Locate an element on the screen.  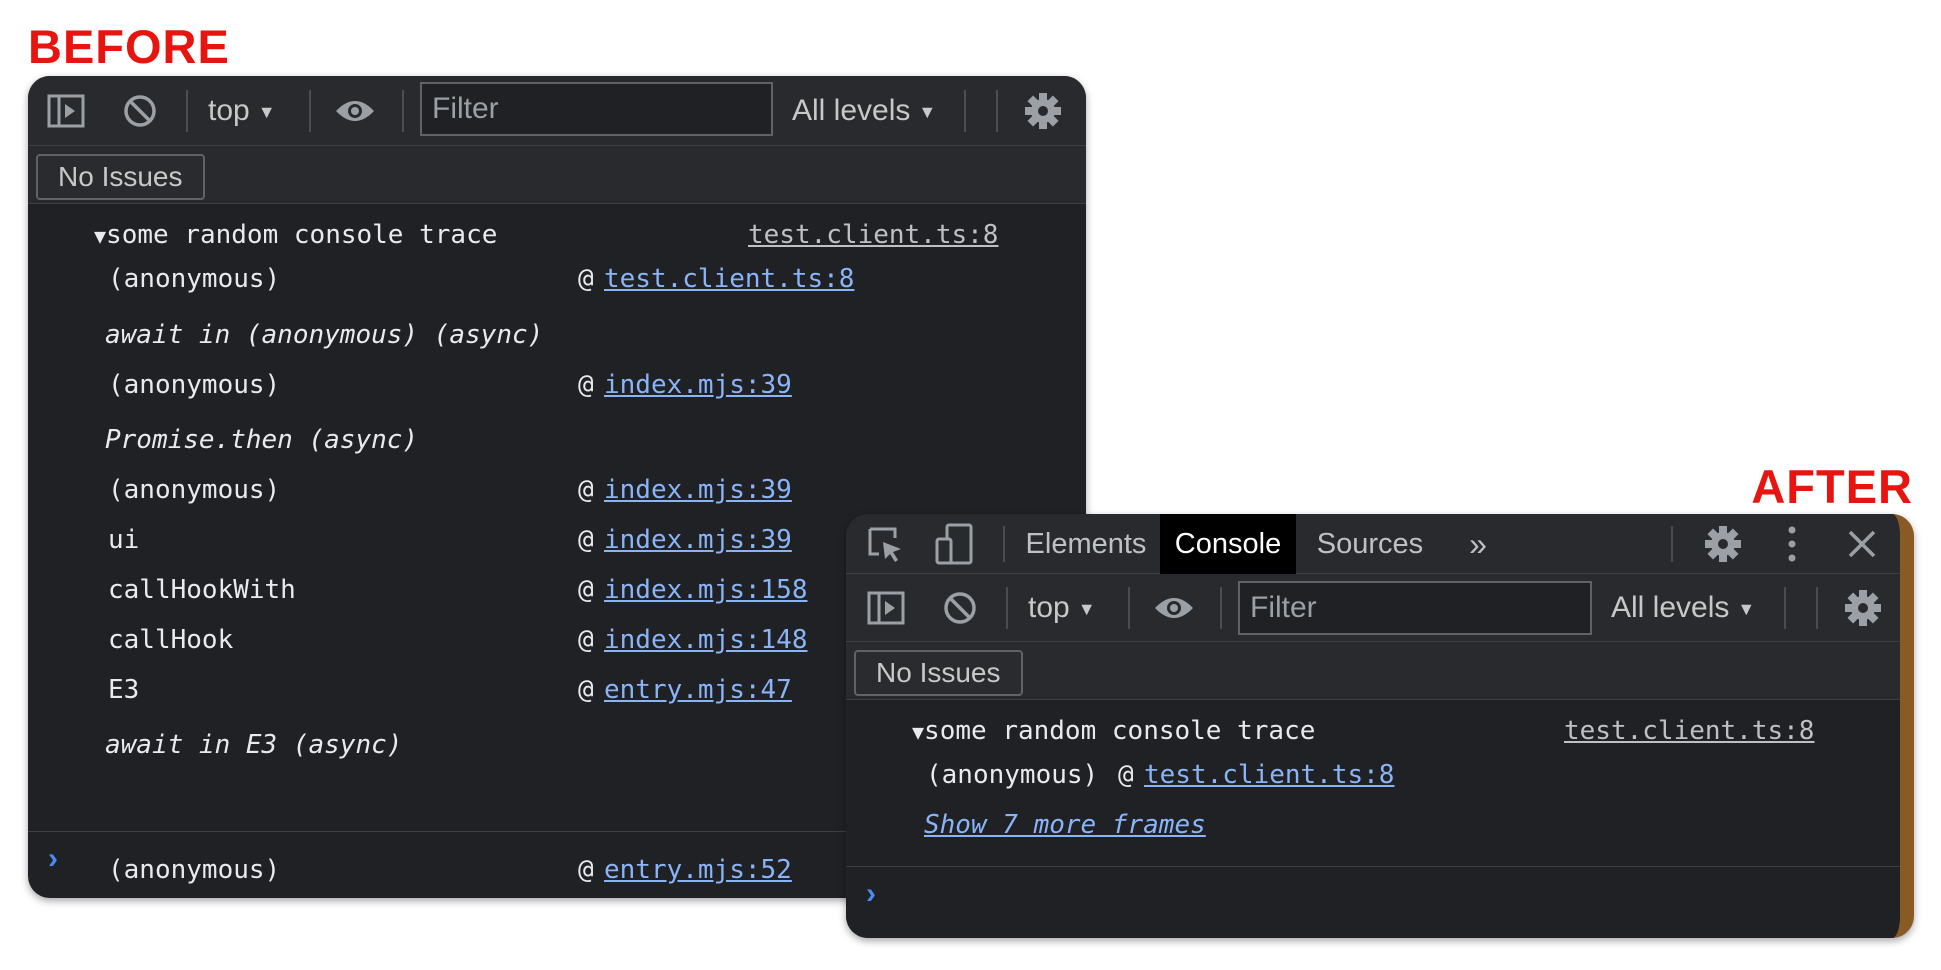
async-frame: Promise.then (async) is located at coordinates (262, 440).